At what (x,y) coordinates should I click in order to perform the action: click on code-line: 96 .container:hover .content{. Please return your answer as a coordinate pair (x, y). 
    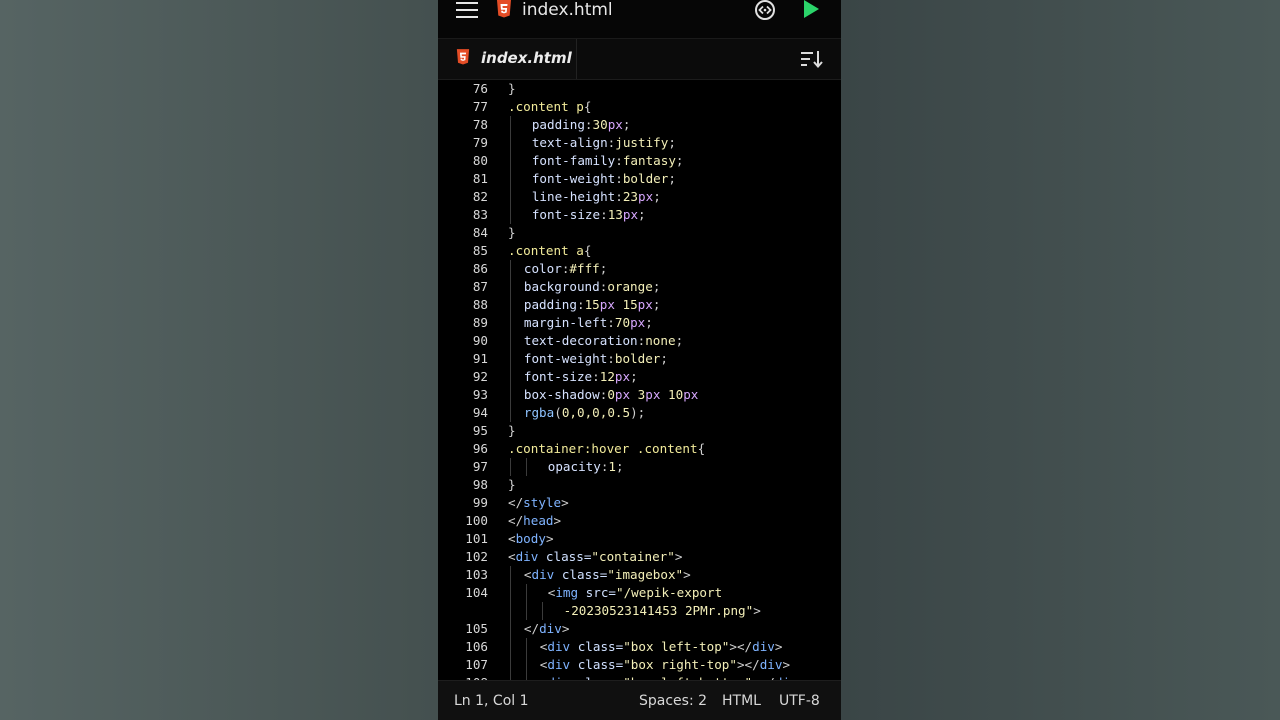
    Looking at the image, I should click on (639, 449).